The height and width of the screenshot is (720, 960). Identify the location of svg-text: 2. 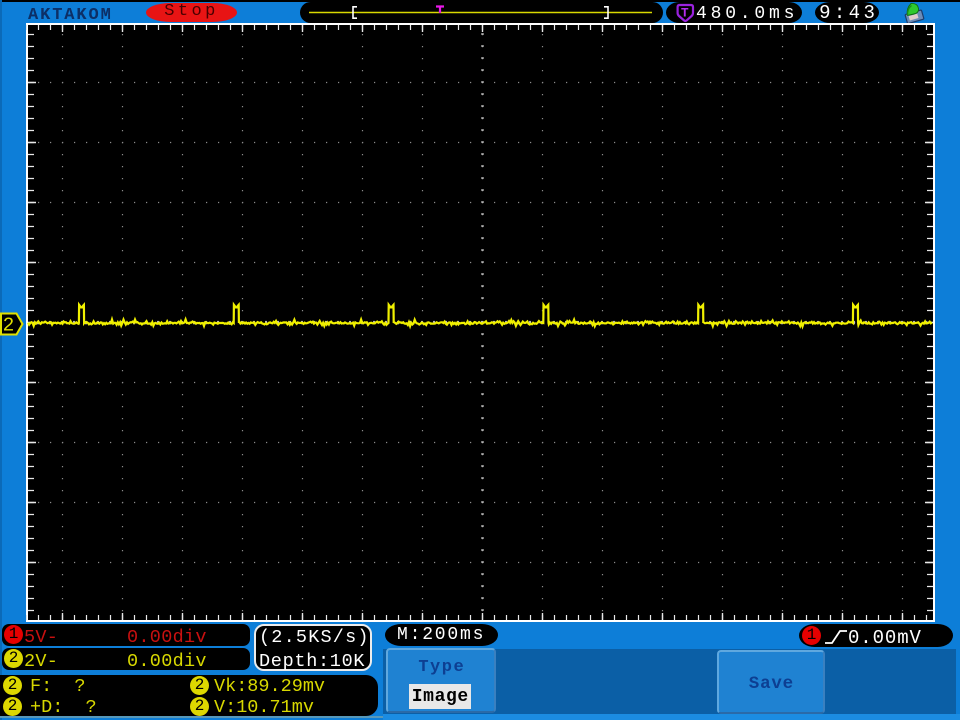
(9, 326).